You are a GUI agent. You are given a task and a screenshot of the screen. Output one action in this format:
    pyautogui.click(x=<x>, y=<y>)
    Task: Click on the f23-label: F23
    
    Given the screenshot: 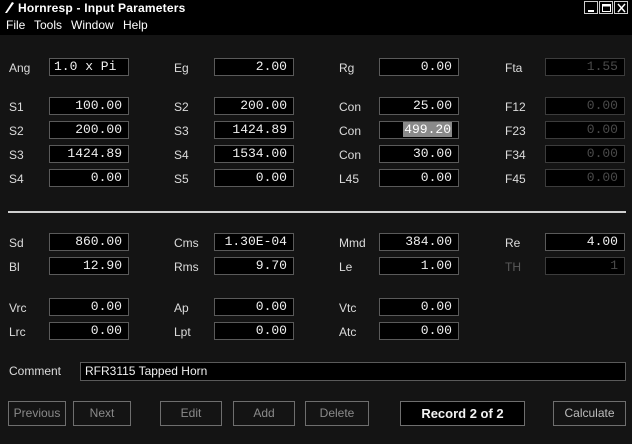 What is the action you would take?
    pyautogui.click(x=515, y=131)
    